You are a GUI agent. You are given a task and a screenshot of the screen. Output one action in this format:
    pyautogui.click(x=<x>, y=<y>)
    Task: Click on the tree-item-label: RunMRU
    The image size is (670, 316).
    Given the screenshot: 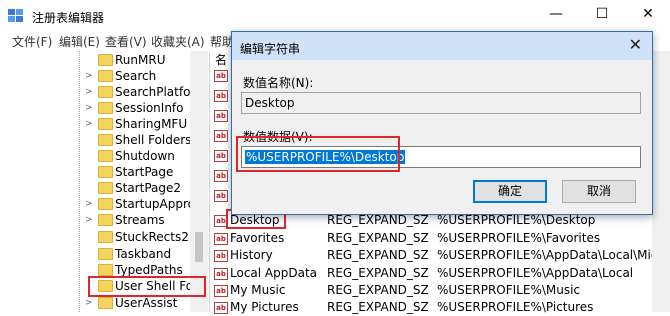 What is the action you would take?
    pyautogui.click(x=140, y=60)
    